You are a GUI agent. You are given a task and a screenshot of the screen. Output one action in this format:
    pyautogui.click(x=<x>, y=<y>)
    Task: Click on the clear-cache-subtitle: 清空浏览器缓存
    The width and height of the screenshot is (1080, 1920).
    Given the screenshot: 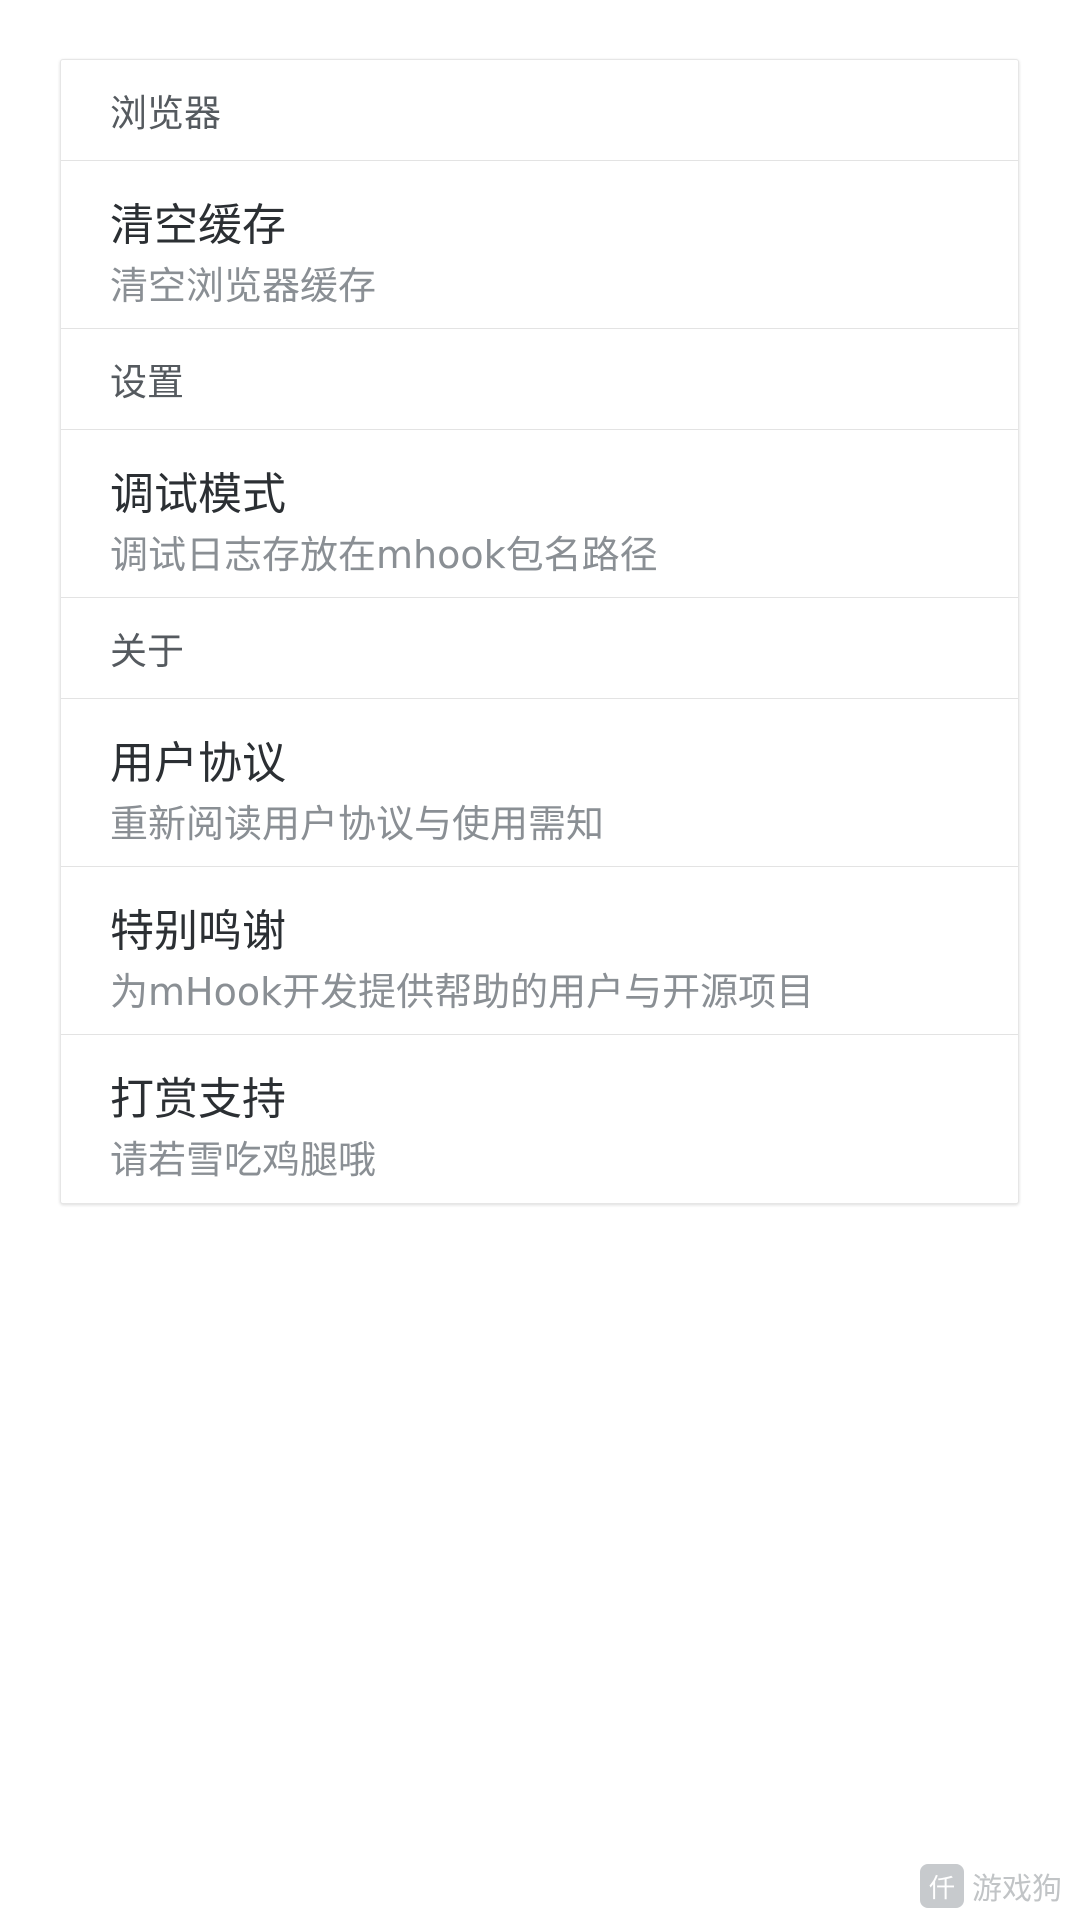 What is the action you would take?
    pyautogui.click(x=243, y=286)
    